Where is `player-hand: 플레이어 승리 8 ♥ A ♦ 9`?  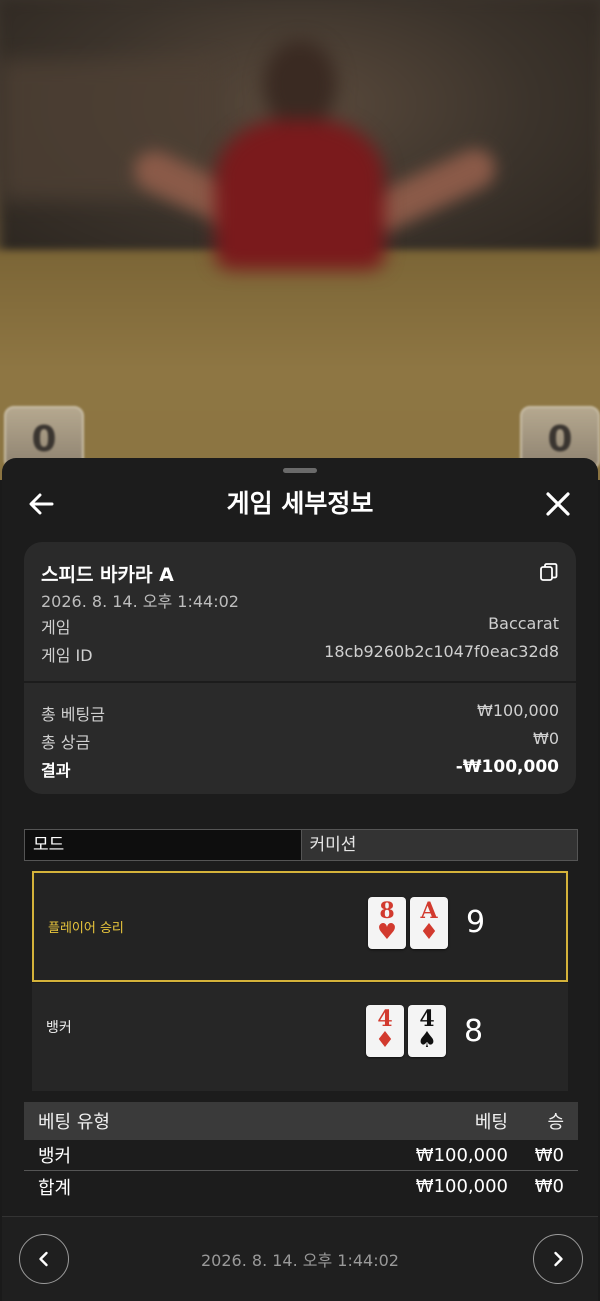 player-hand: 플레이어 승리 8 ♥ A ♦ 9 is located at coordinates (300, 926).